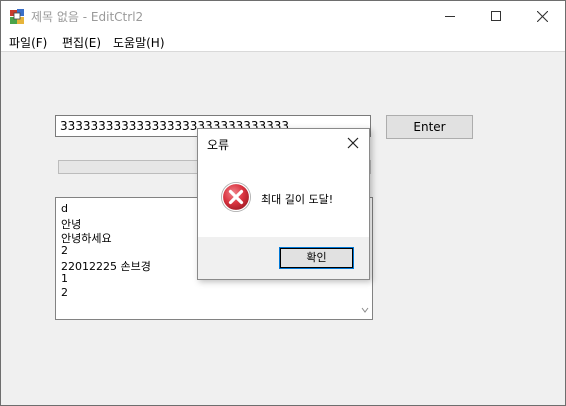 The width and height of the screenshot is (566, 406). Describe the element at coordinates (64, 208) in the screenshot. I see `list-item: d` at that location.